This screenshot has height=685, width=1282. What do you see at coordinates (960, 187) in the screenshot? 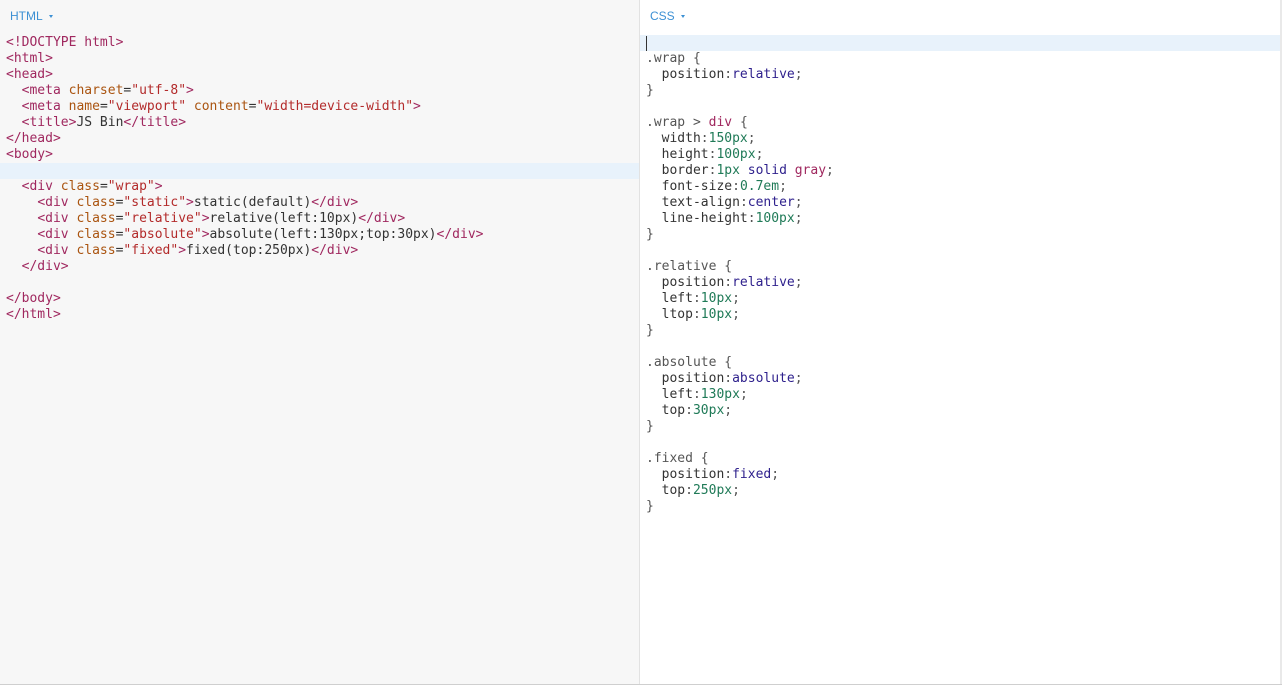
I see `code-line: font-size:0.7em;` at bounding box center [960, 187].